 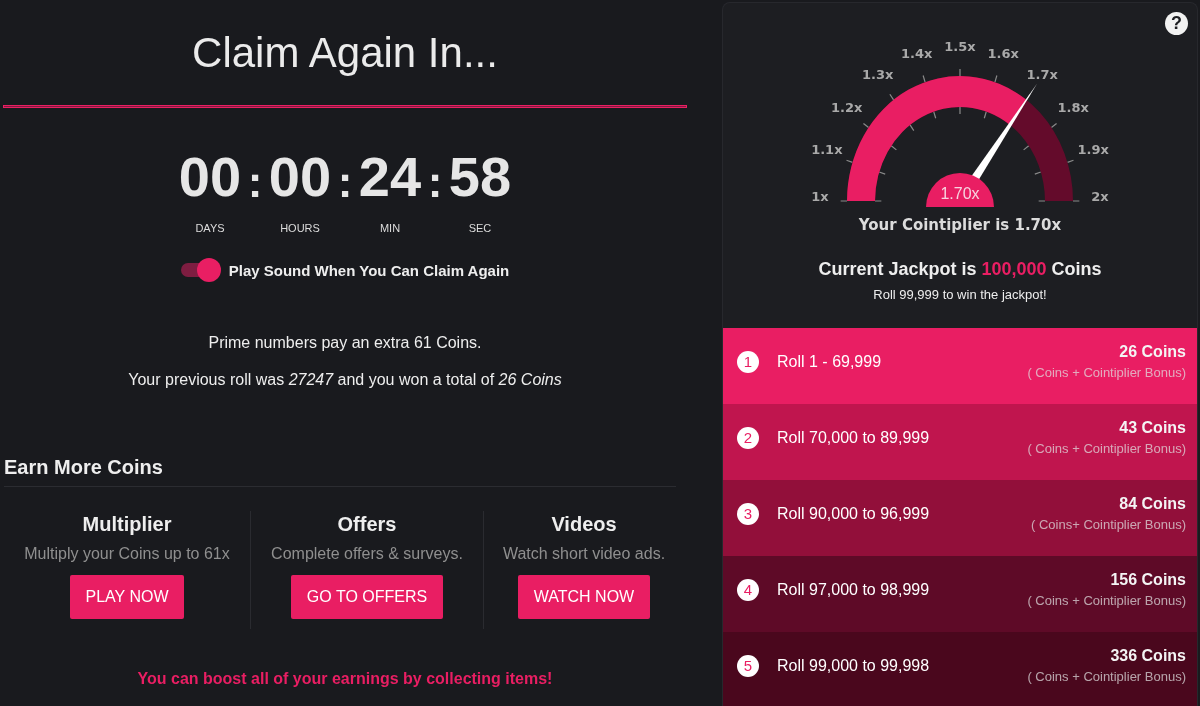 What do you see at coordinates (1148, 580) in the screenshot?
I see `tier-reward: 156 Coins` at bounding box center [1148, 580].